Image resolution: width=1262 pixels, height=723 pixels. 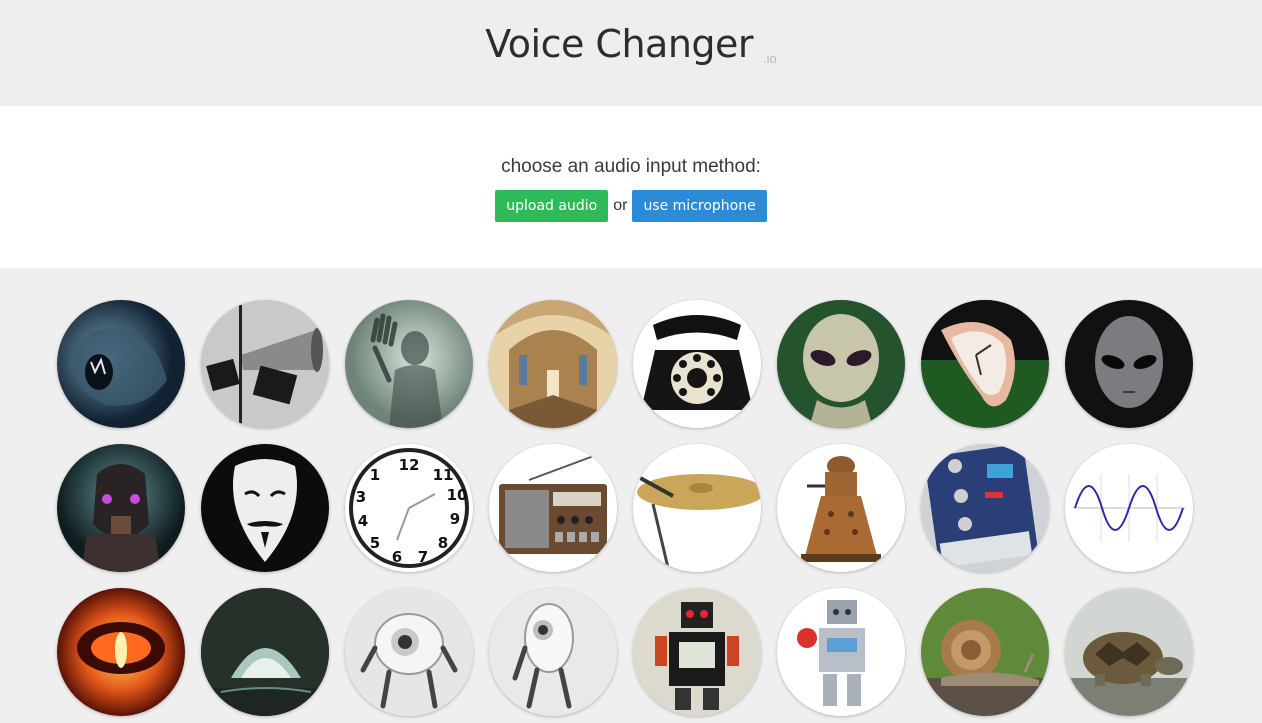 I want to click on effect-white-robot-icon, so click(x=409, y=652).